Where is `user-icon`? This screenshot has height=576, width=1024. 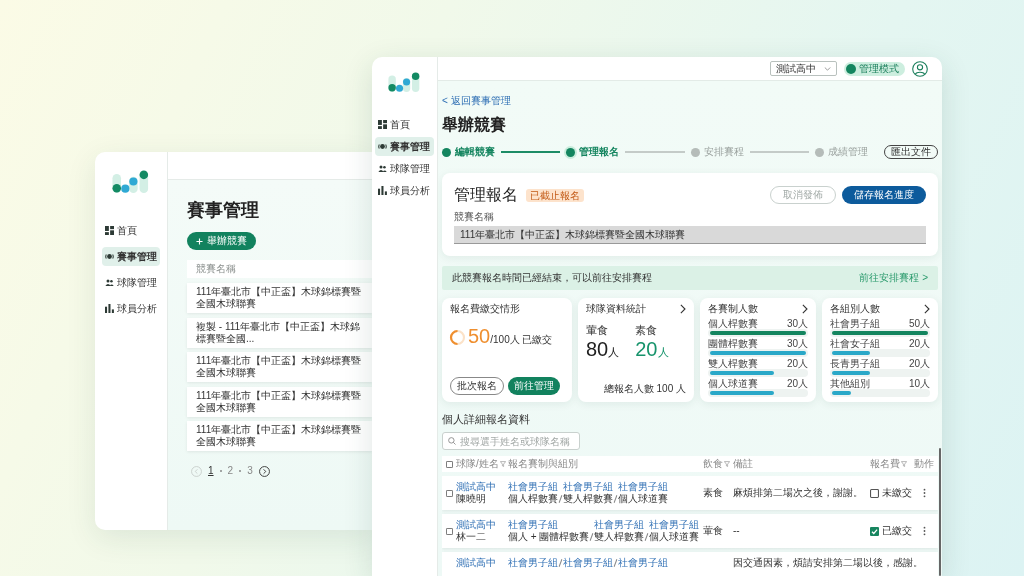 user-icon is located at coordinates (920, 68).